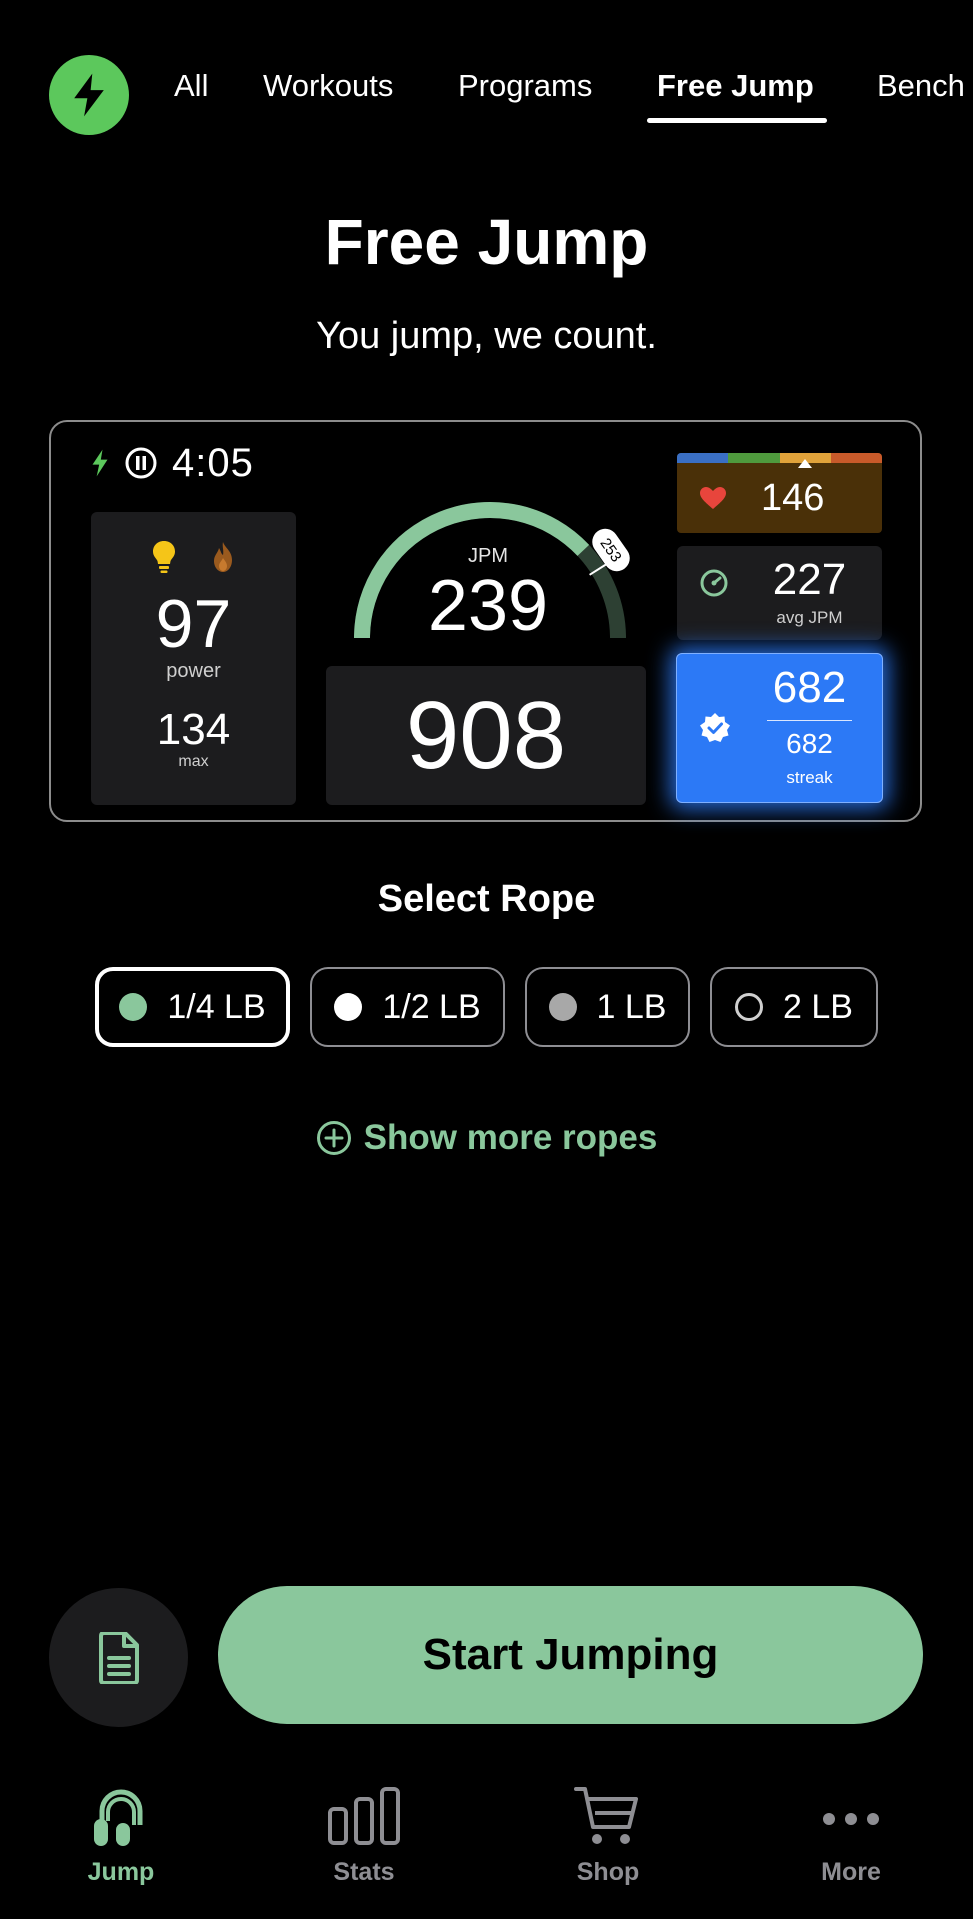  I want to click on bottom-tab-bar: Jump Stats Shop More, so click(486, 1852).